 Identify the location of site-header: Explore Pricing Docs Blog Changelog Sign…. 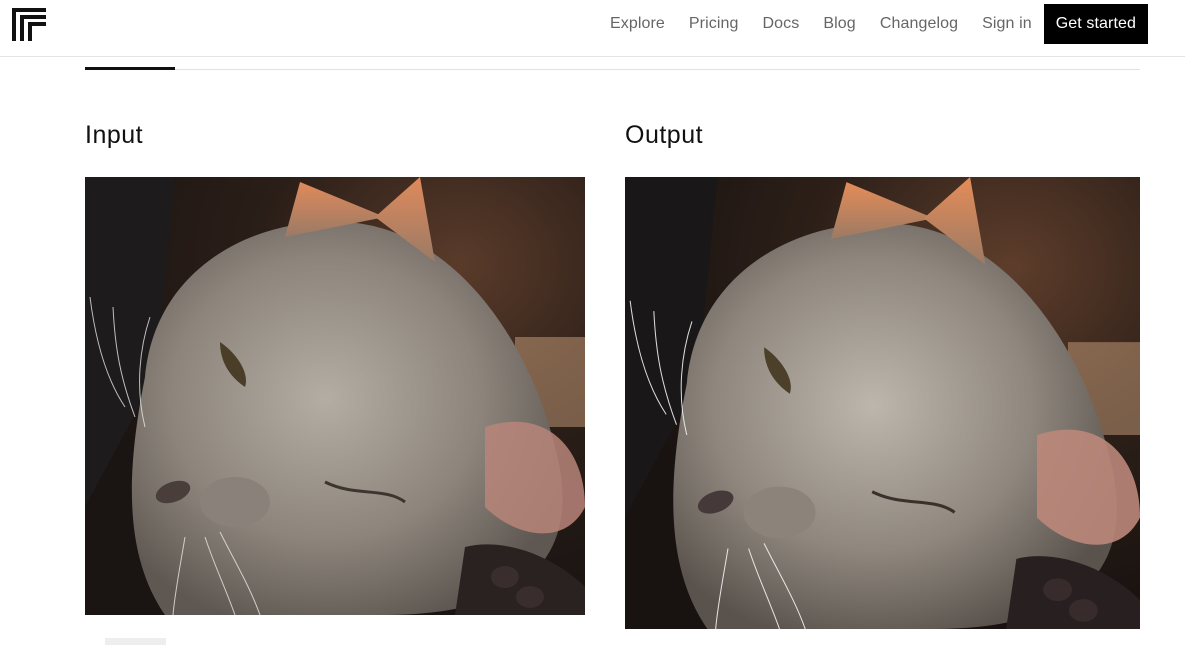
(592, 28).